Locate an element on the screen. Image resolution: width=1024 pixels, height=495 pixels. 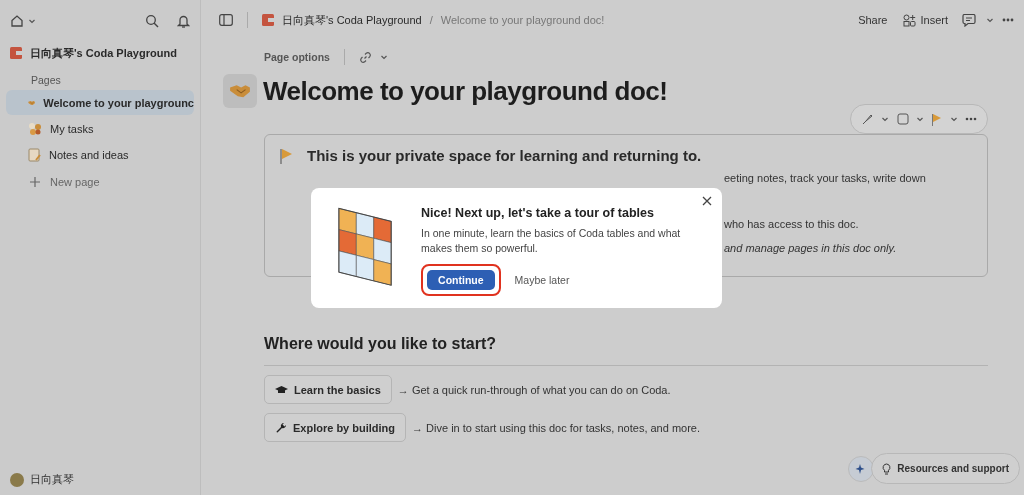
page-icon-tile is located at coordinates (240, 91).